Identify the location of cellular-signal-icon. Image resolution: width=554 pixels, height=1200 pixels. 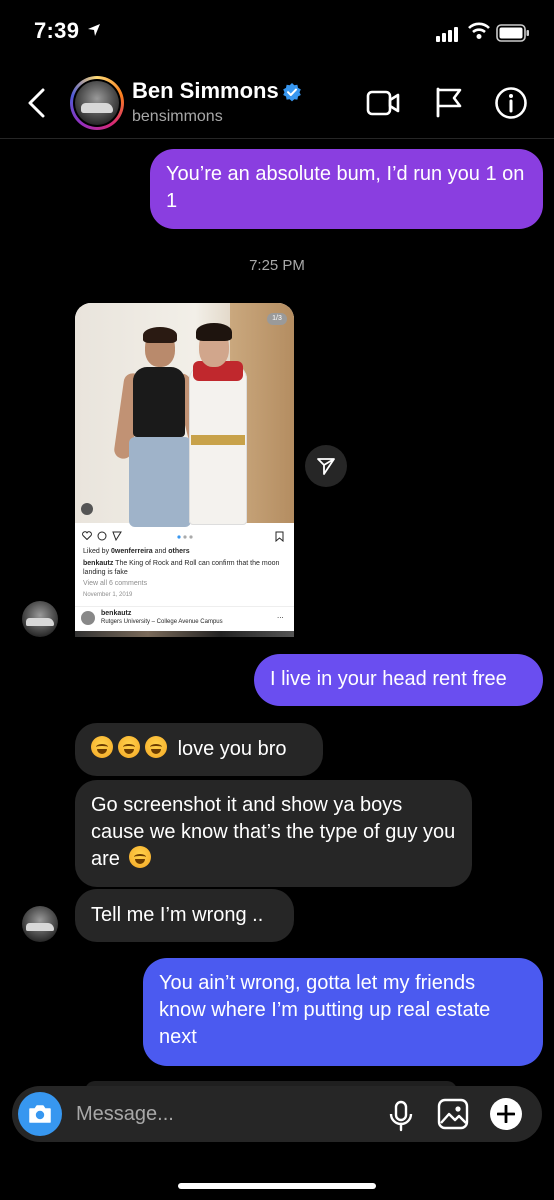
(447, 34).